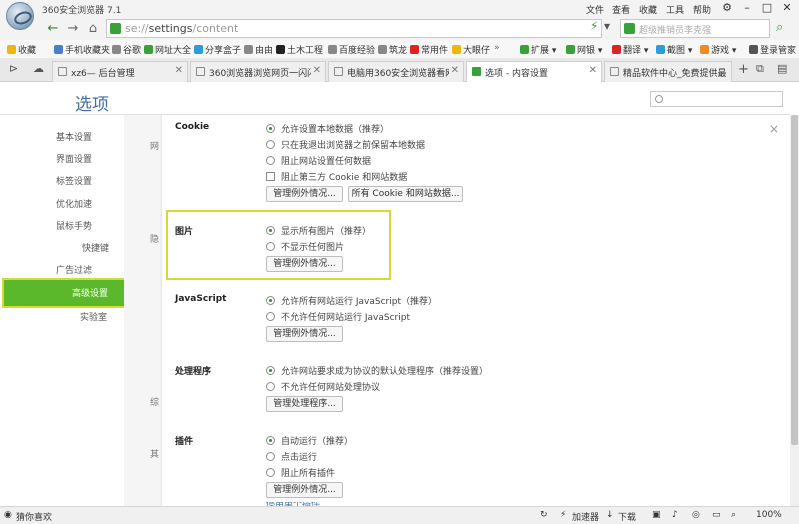 The width and height of the screenshot is (799, 524). What do you see at coordinates (787, 8) in the screenshot?
I see `close-window-icon: ✕` at bounding box center [787, 8].